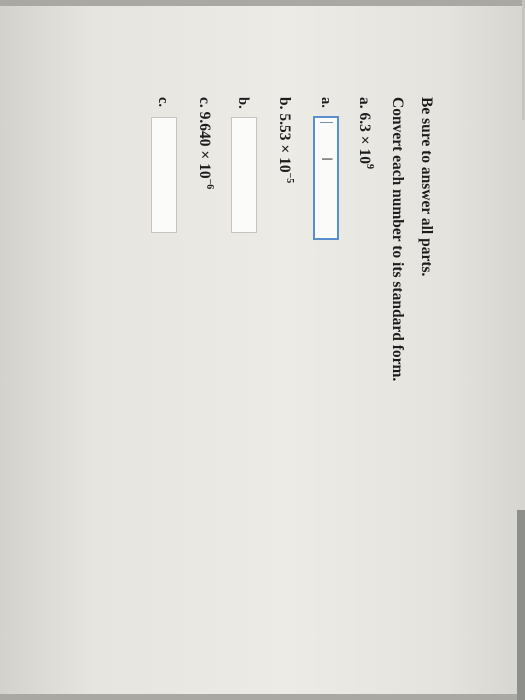 This screenshot has width=525, height=700. What do you see at coordinates (284, 127) in the screenshot?
I see `question-b-mantissa: 5.53` at bounding box center [284, 127].